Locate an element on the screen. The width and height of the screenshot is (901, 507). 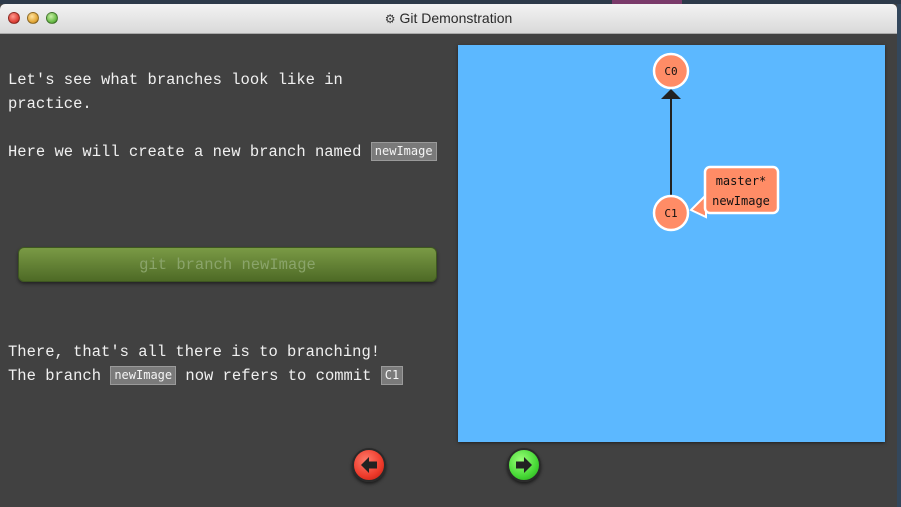
arrow-right-icon is located at coordinates (524, 465).